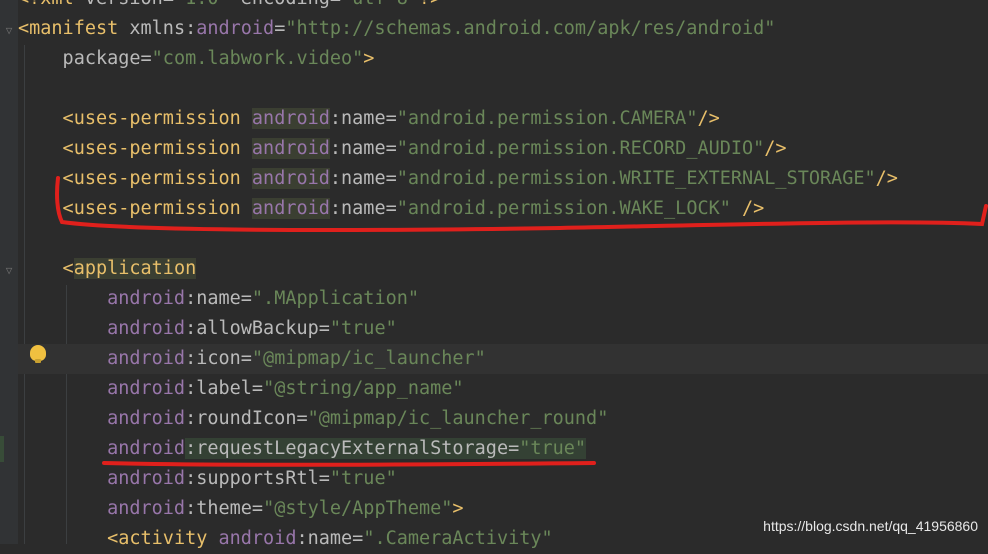  I want to click on code-token: "@string/app_name", so click(363, 388).